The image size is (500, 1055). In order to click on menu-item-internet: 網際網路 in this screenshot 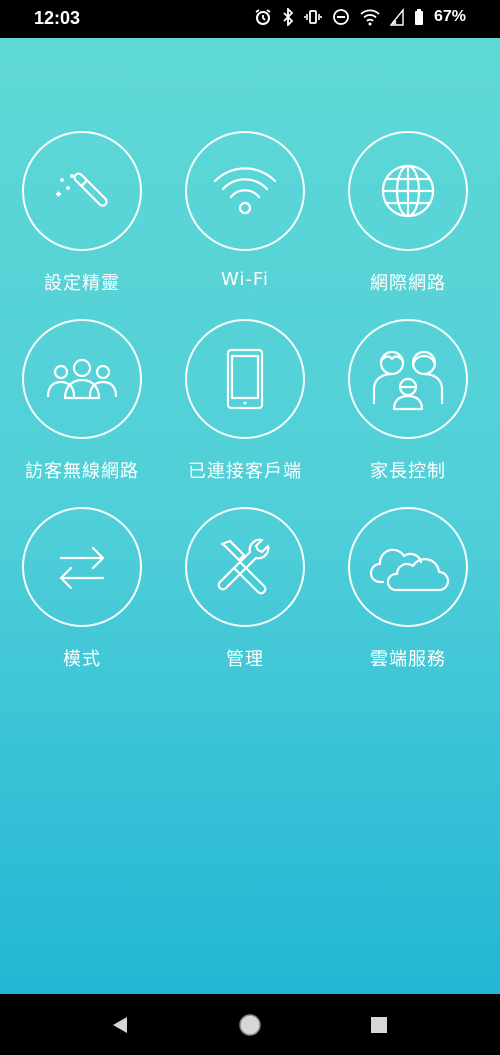, I will do `click(408, 213)`.